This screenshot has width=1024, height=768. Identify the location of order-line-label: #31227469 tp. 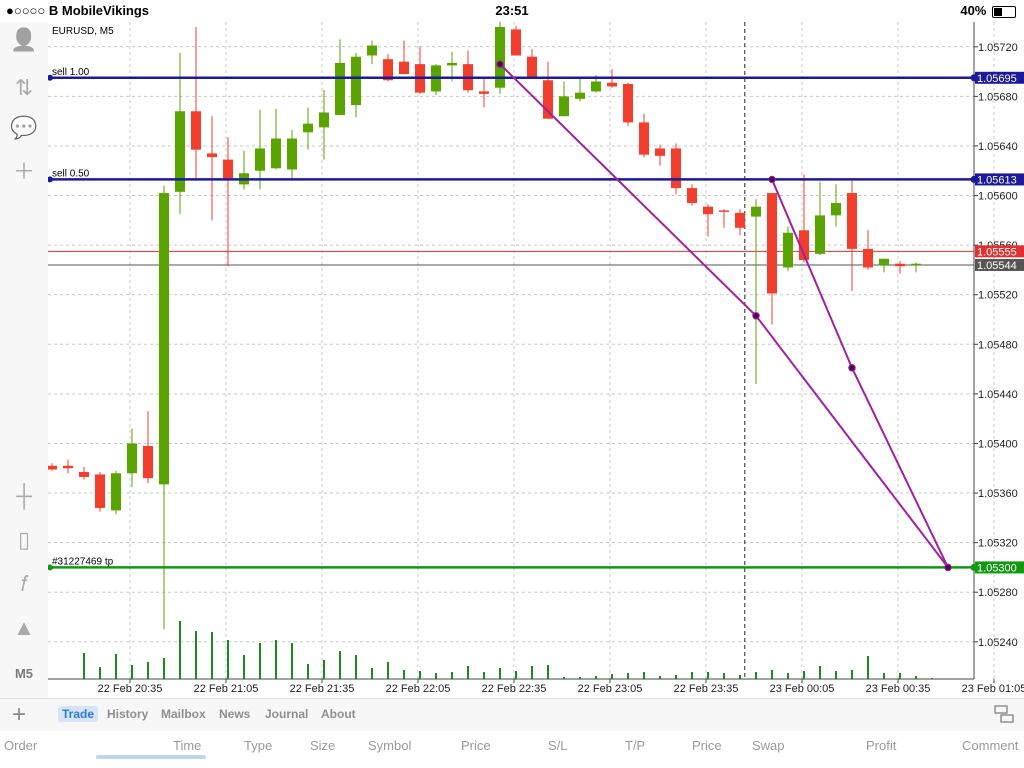
(83, 561).